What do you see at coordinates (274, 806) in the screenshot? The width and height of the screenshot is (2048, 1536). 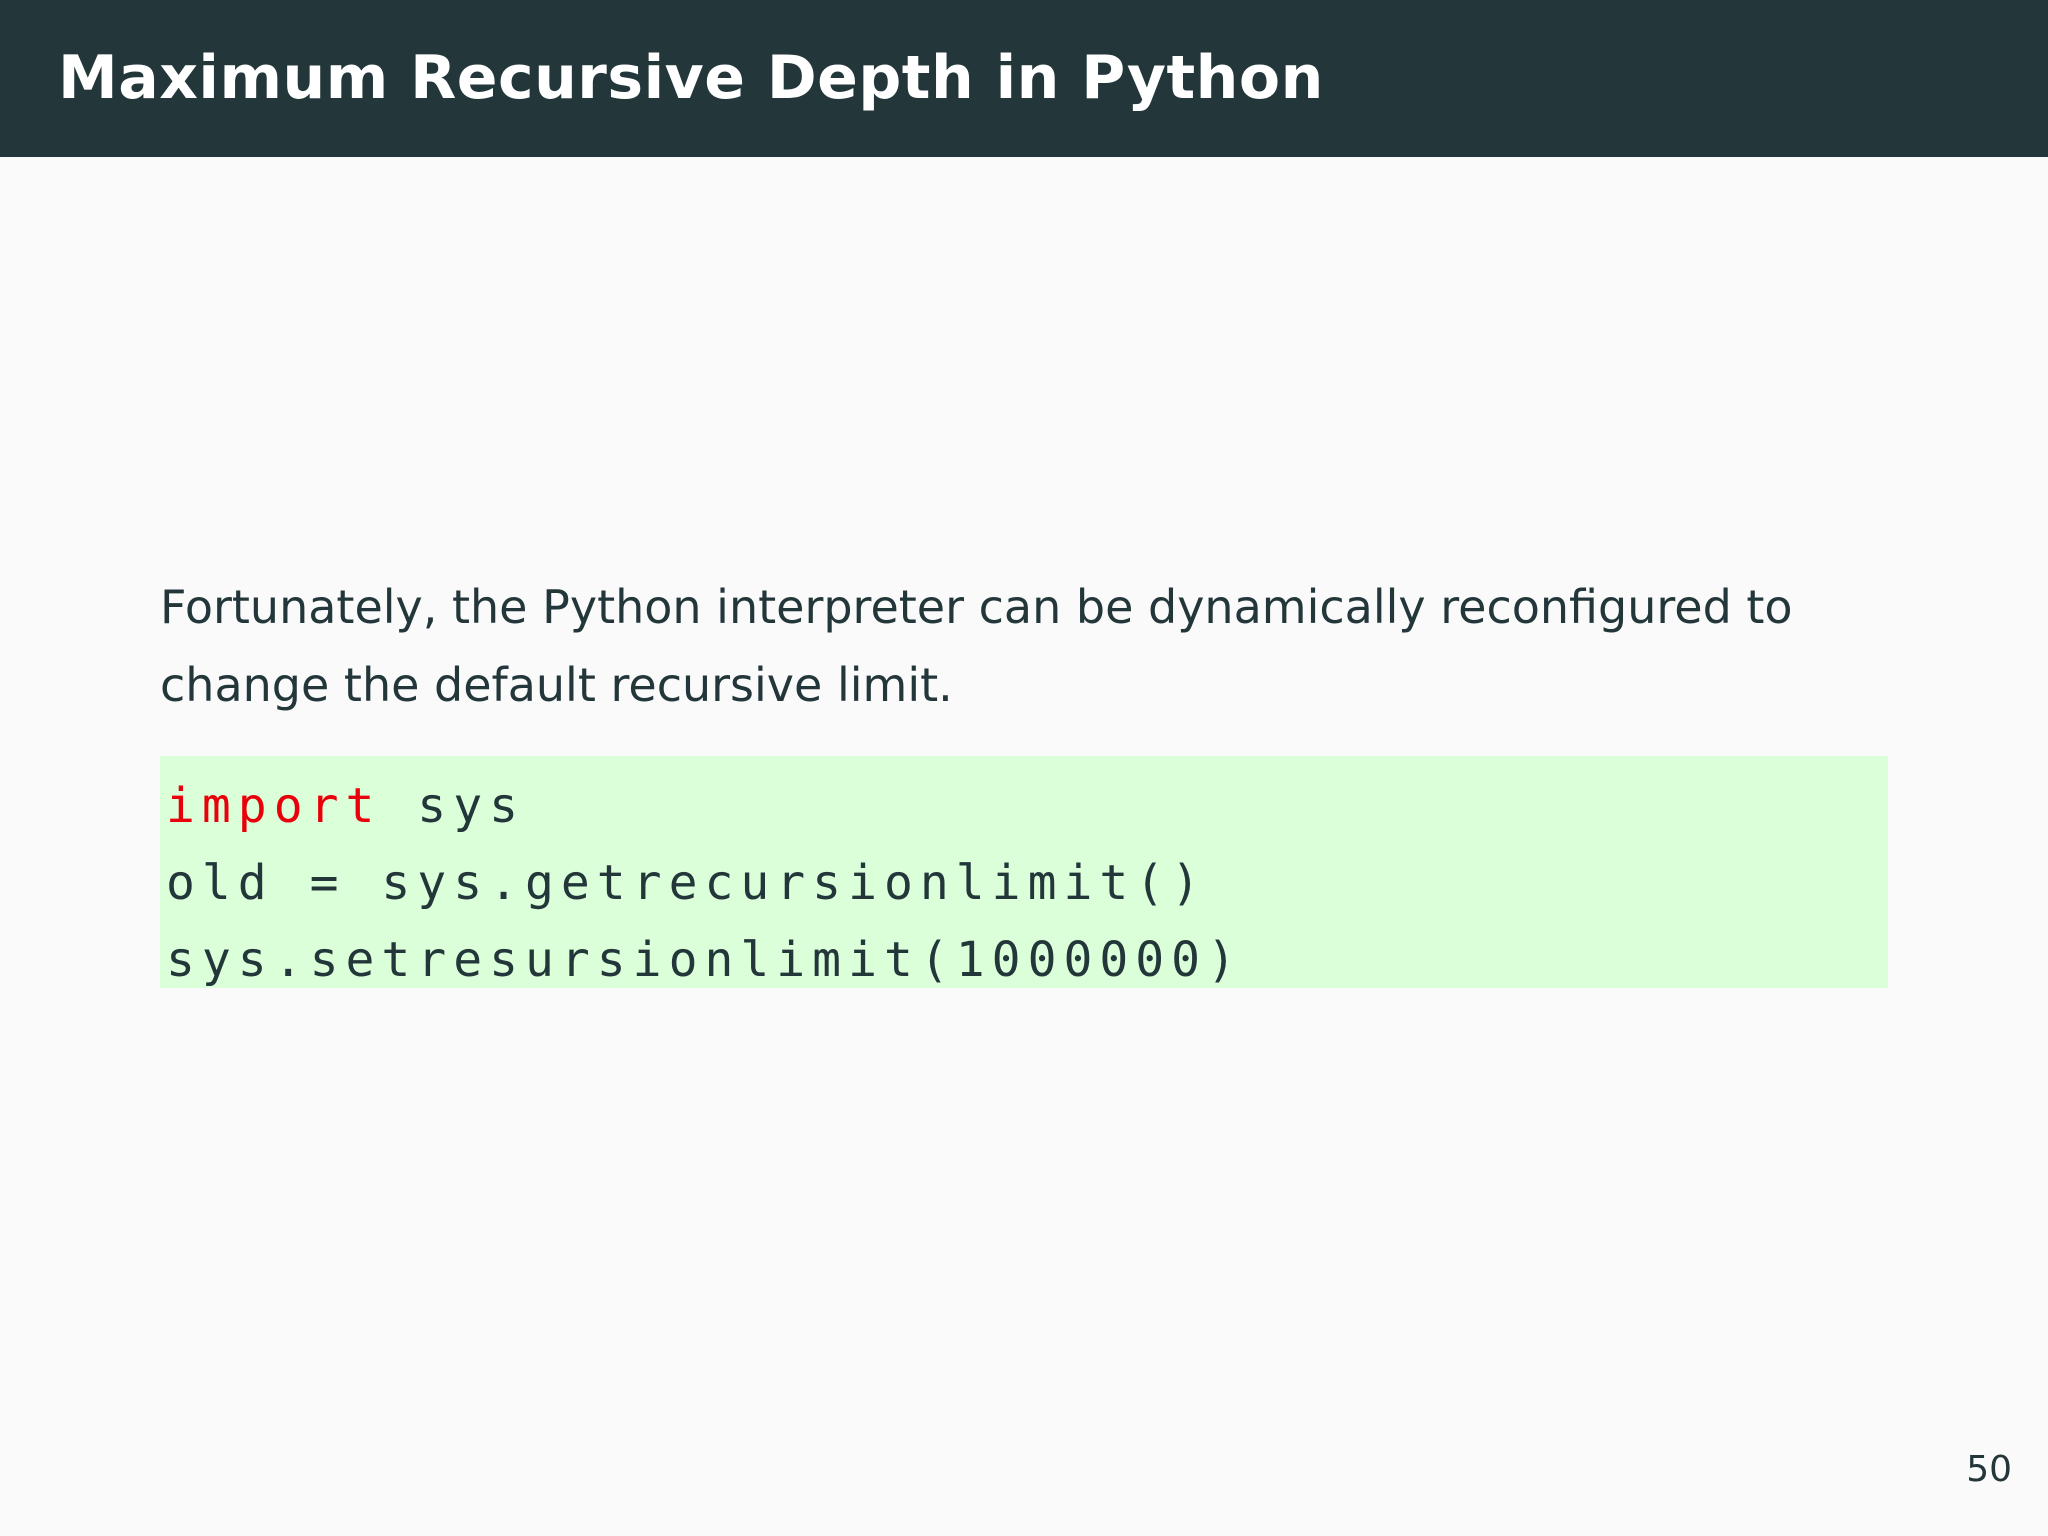 I see `code-keyword-import: import` at bounding box center [274, 806].